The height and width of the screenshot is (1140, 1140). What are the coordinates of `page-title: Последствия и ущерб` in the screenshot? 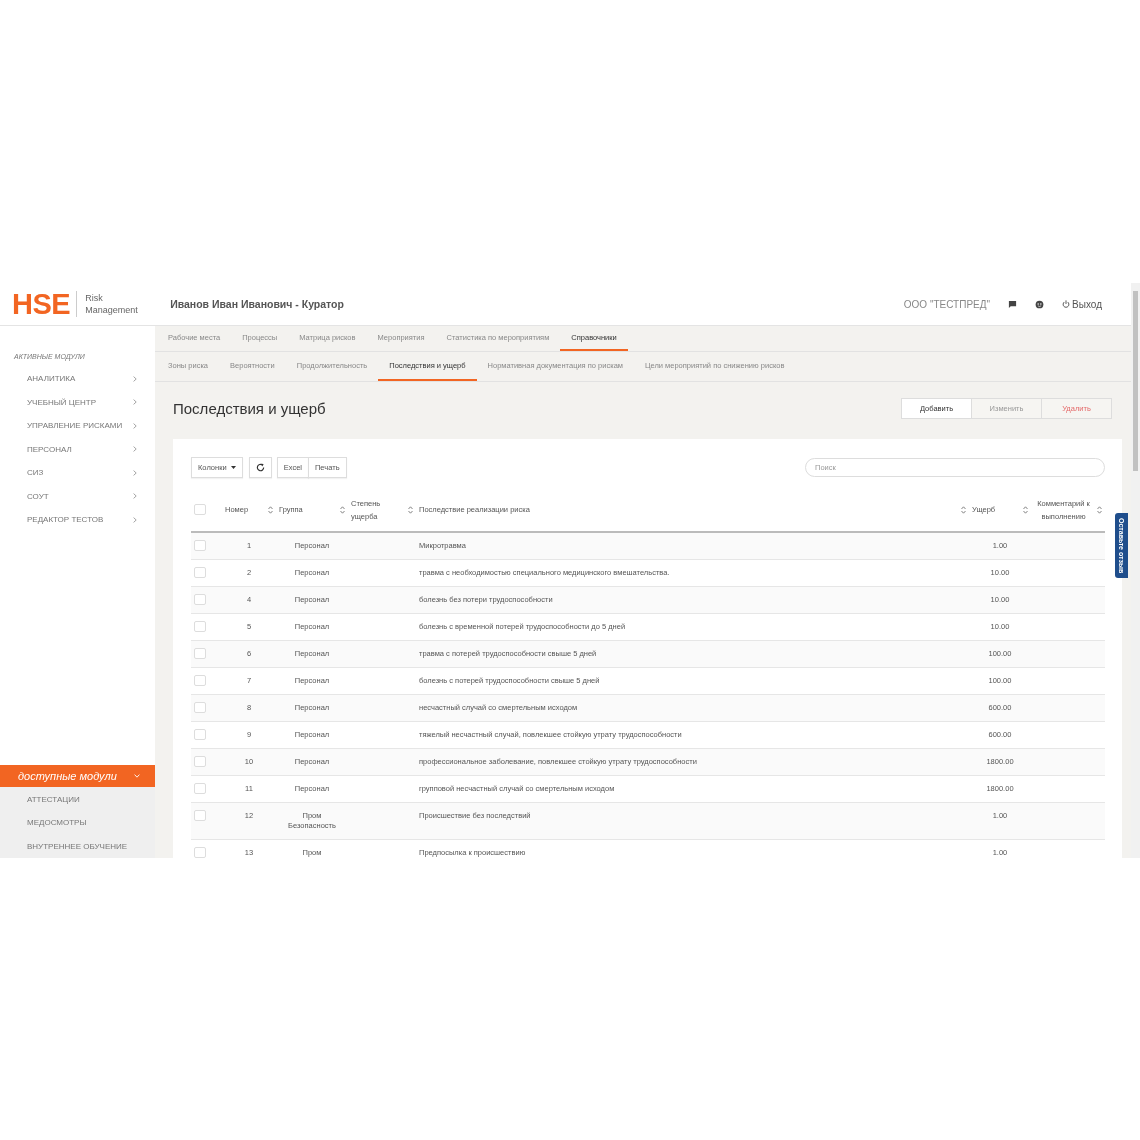 It's located at (249, 408).